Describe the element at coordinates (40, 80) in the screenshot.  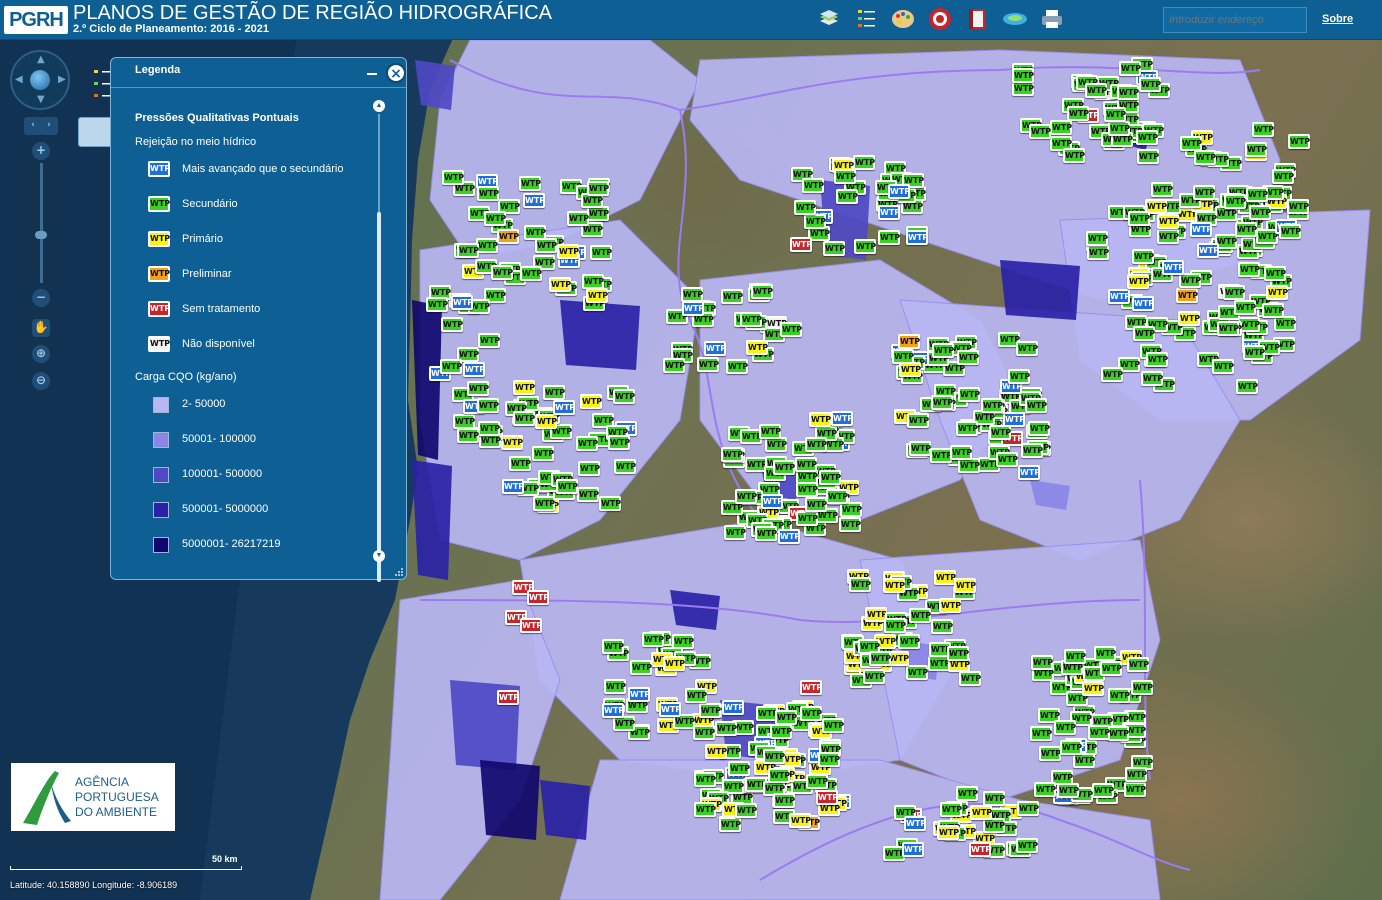
I see `pan-control: ▲ ▼ ◀ ▶` at that location.